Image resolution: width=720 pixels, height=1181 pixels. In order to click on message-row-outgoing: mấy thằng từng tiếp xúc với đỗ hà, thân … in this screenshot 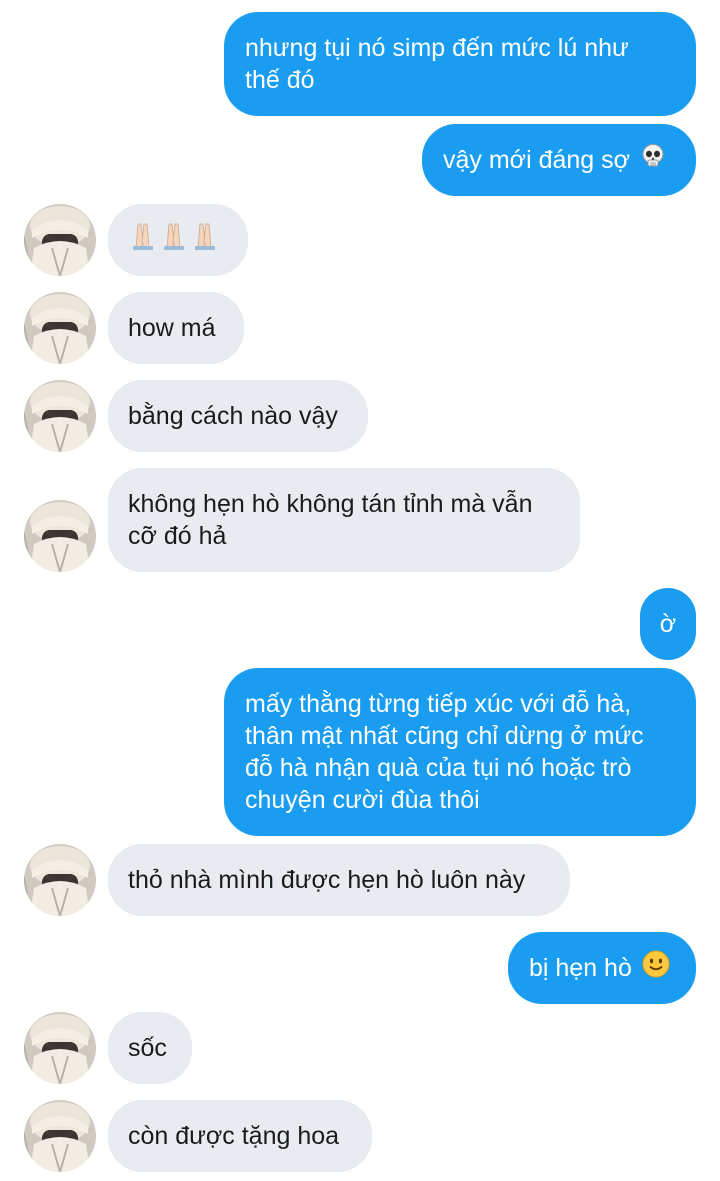, I will do `click(360, 752)`.